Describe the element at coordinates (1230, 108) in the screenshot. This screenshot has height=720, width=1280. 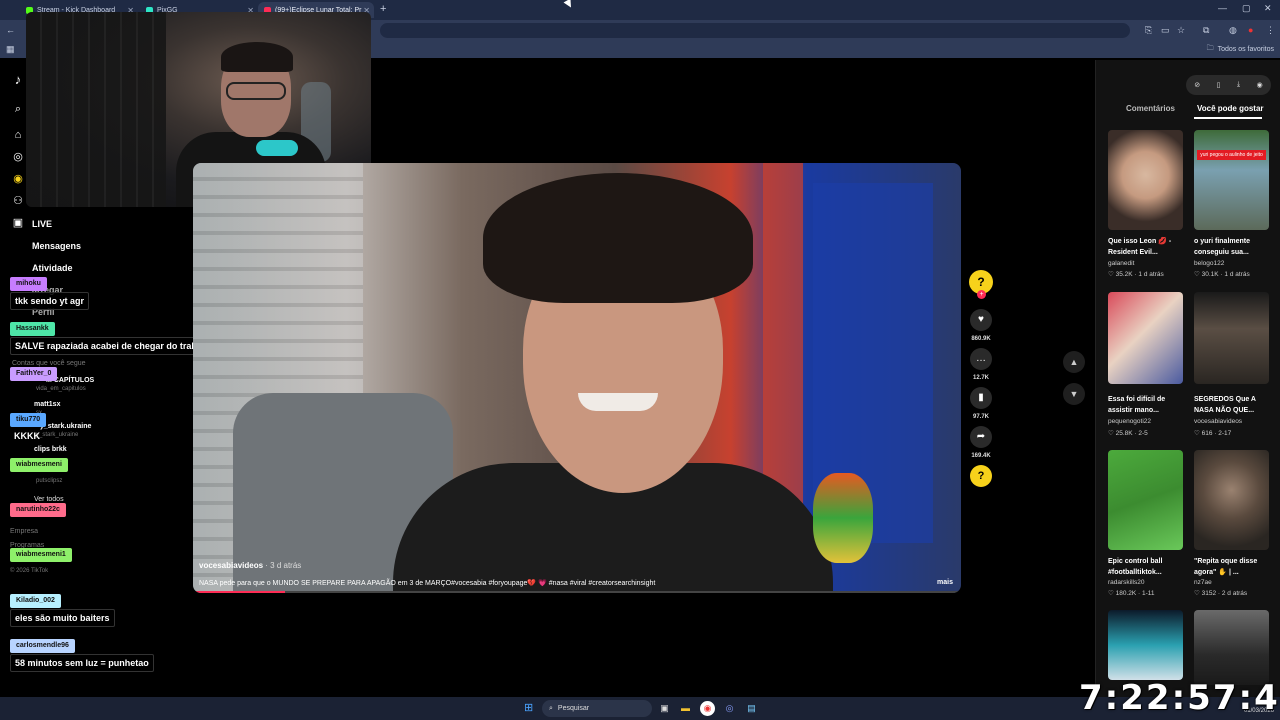
I see `tab-suggested: Você pode gostar` at that location.